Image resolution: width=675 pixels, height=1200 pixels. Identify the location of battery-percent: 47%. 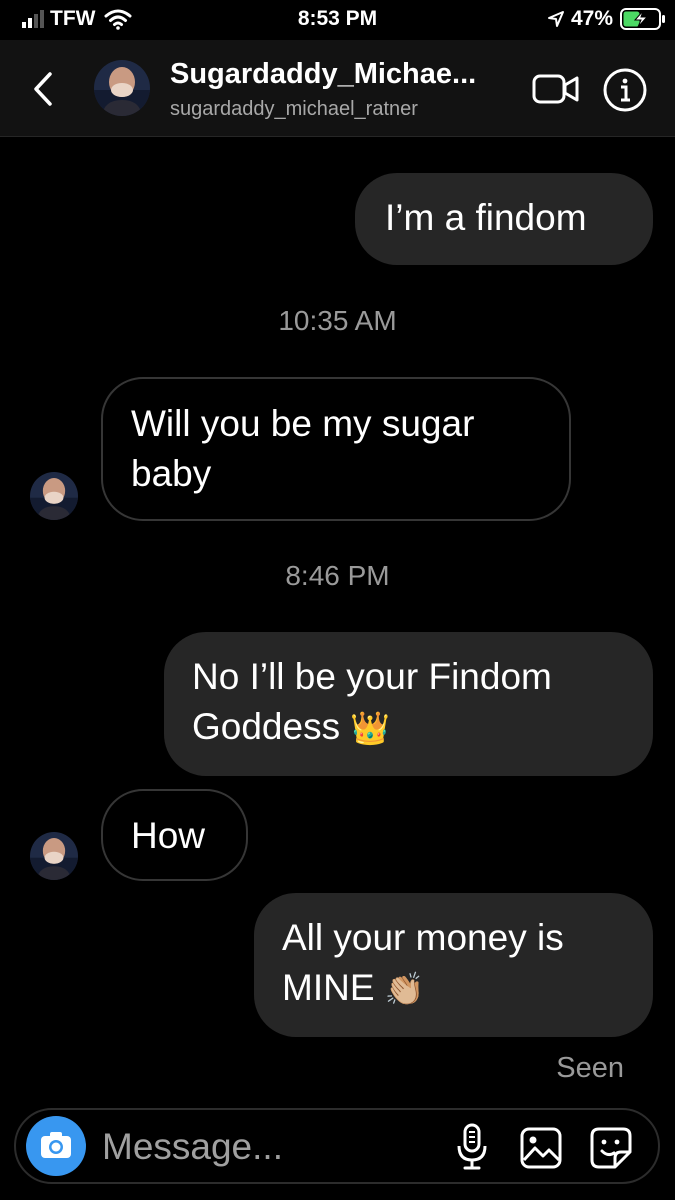
(592, 18).